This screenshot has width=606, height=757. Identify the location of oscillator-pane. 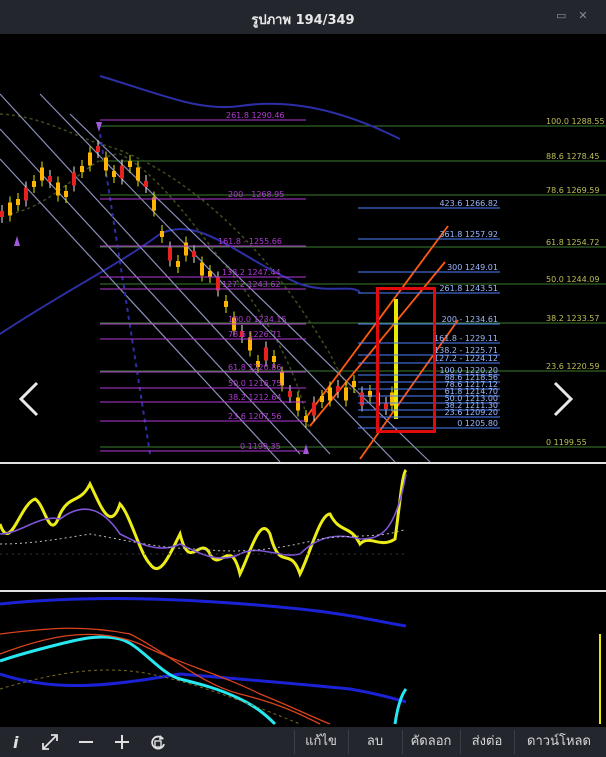
(204, 523).